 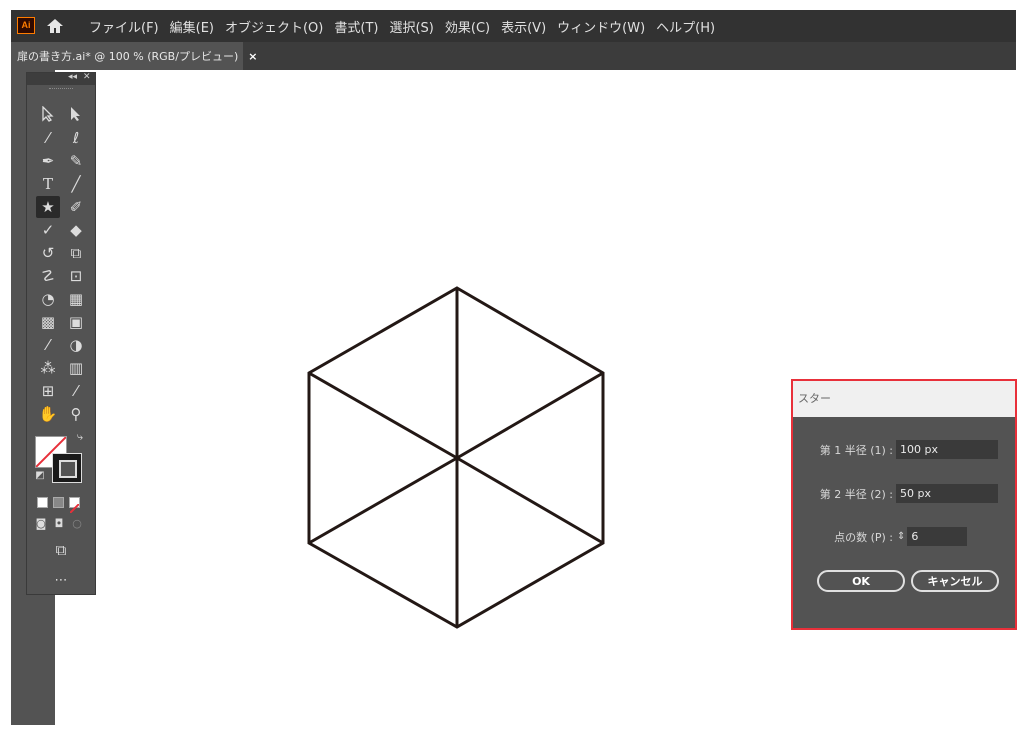 I want to click on points-input, so click(x=937, y=536).